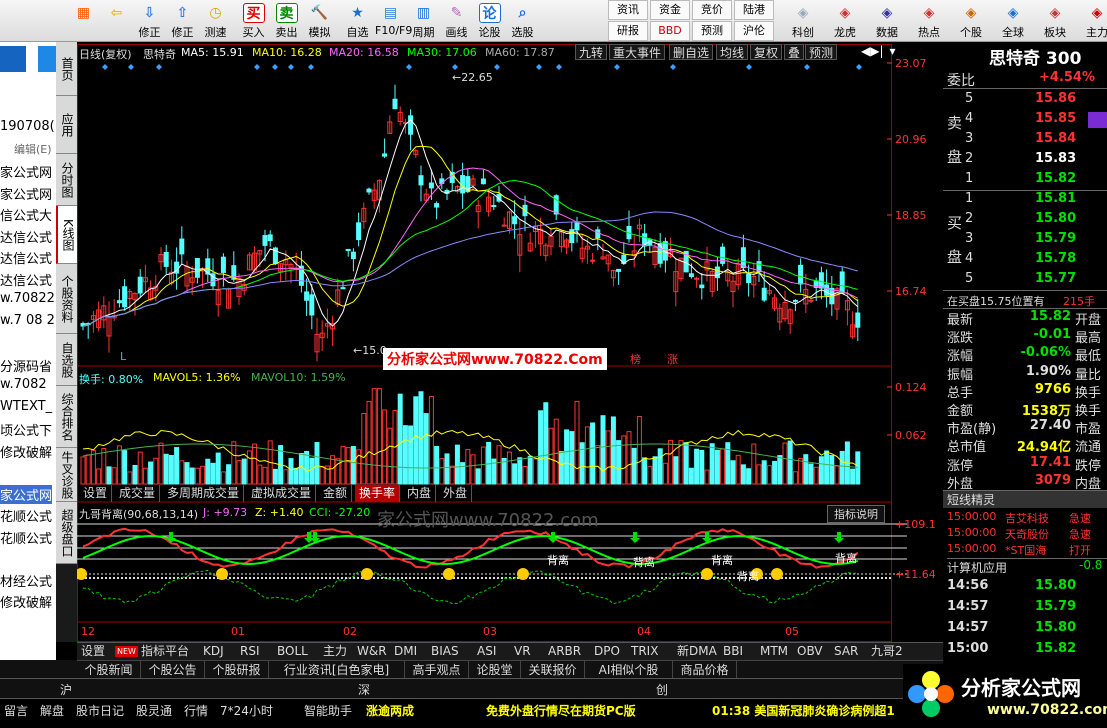 The image size is (1107, 728). What do you see at coordinates (766, 52) in the screenshot?
I see `chart-tool-button: 复权` at bounding box center [766, 52].